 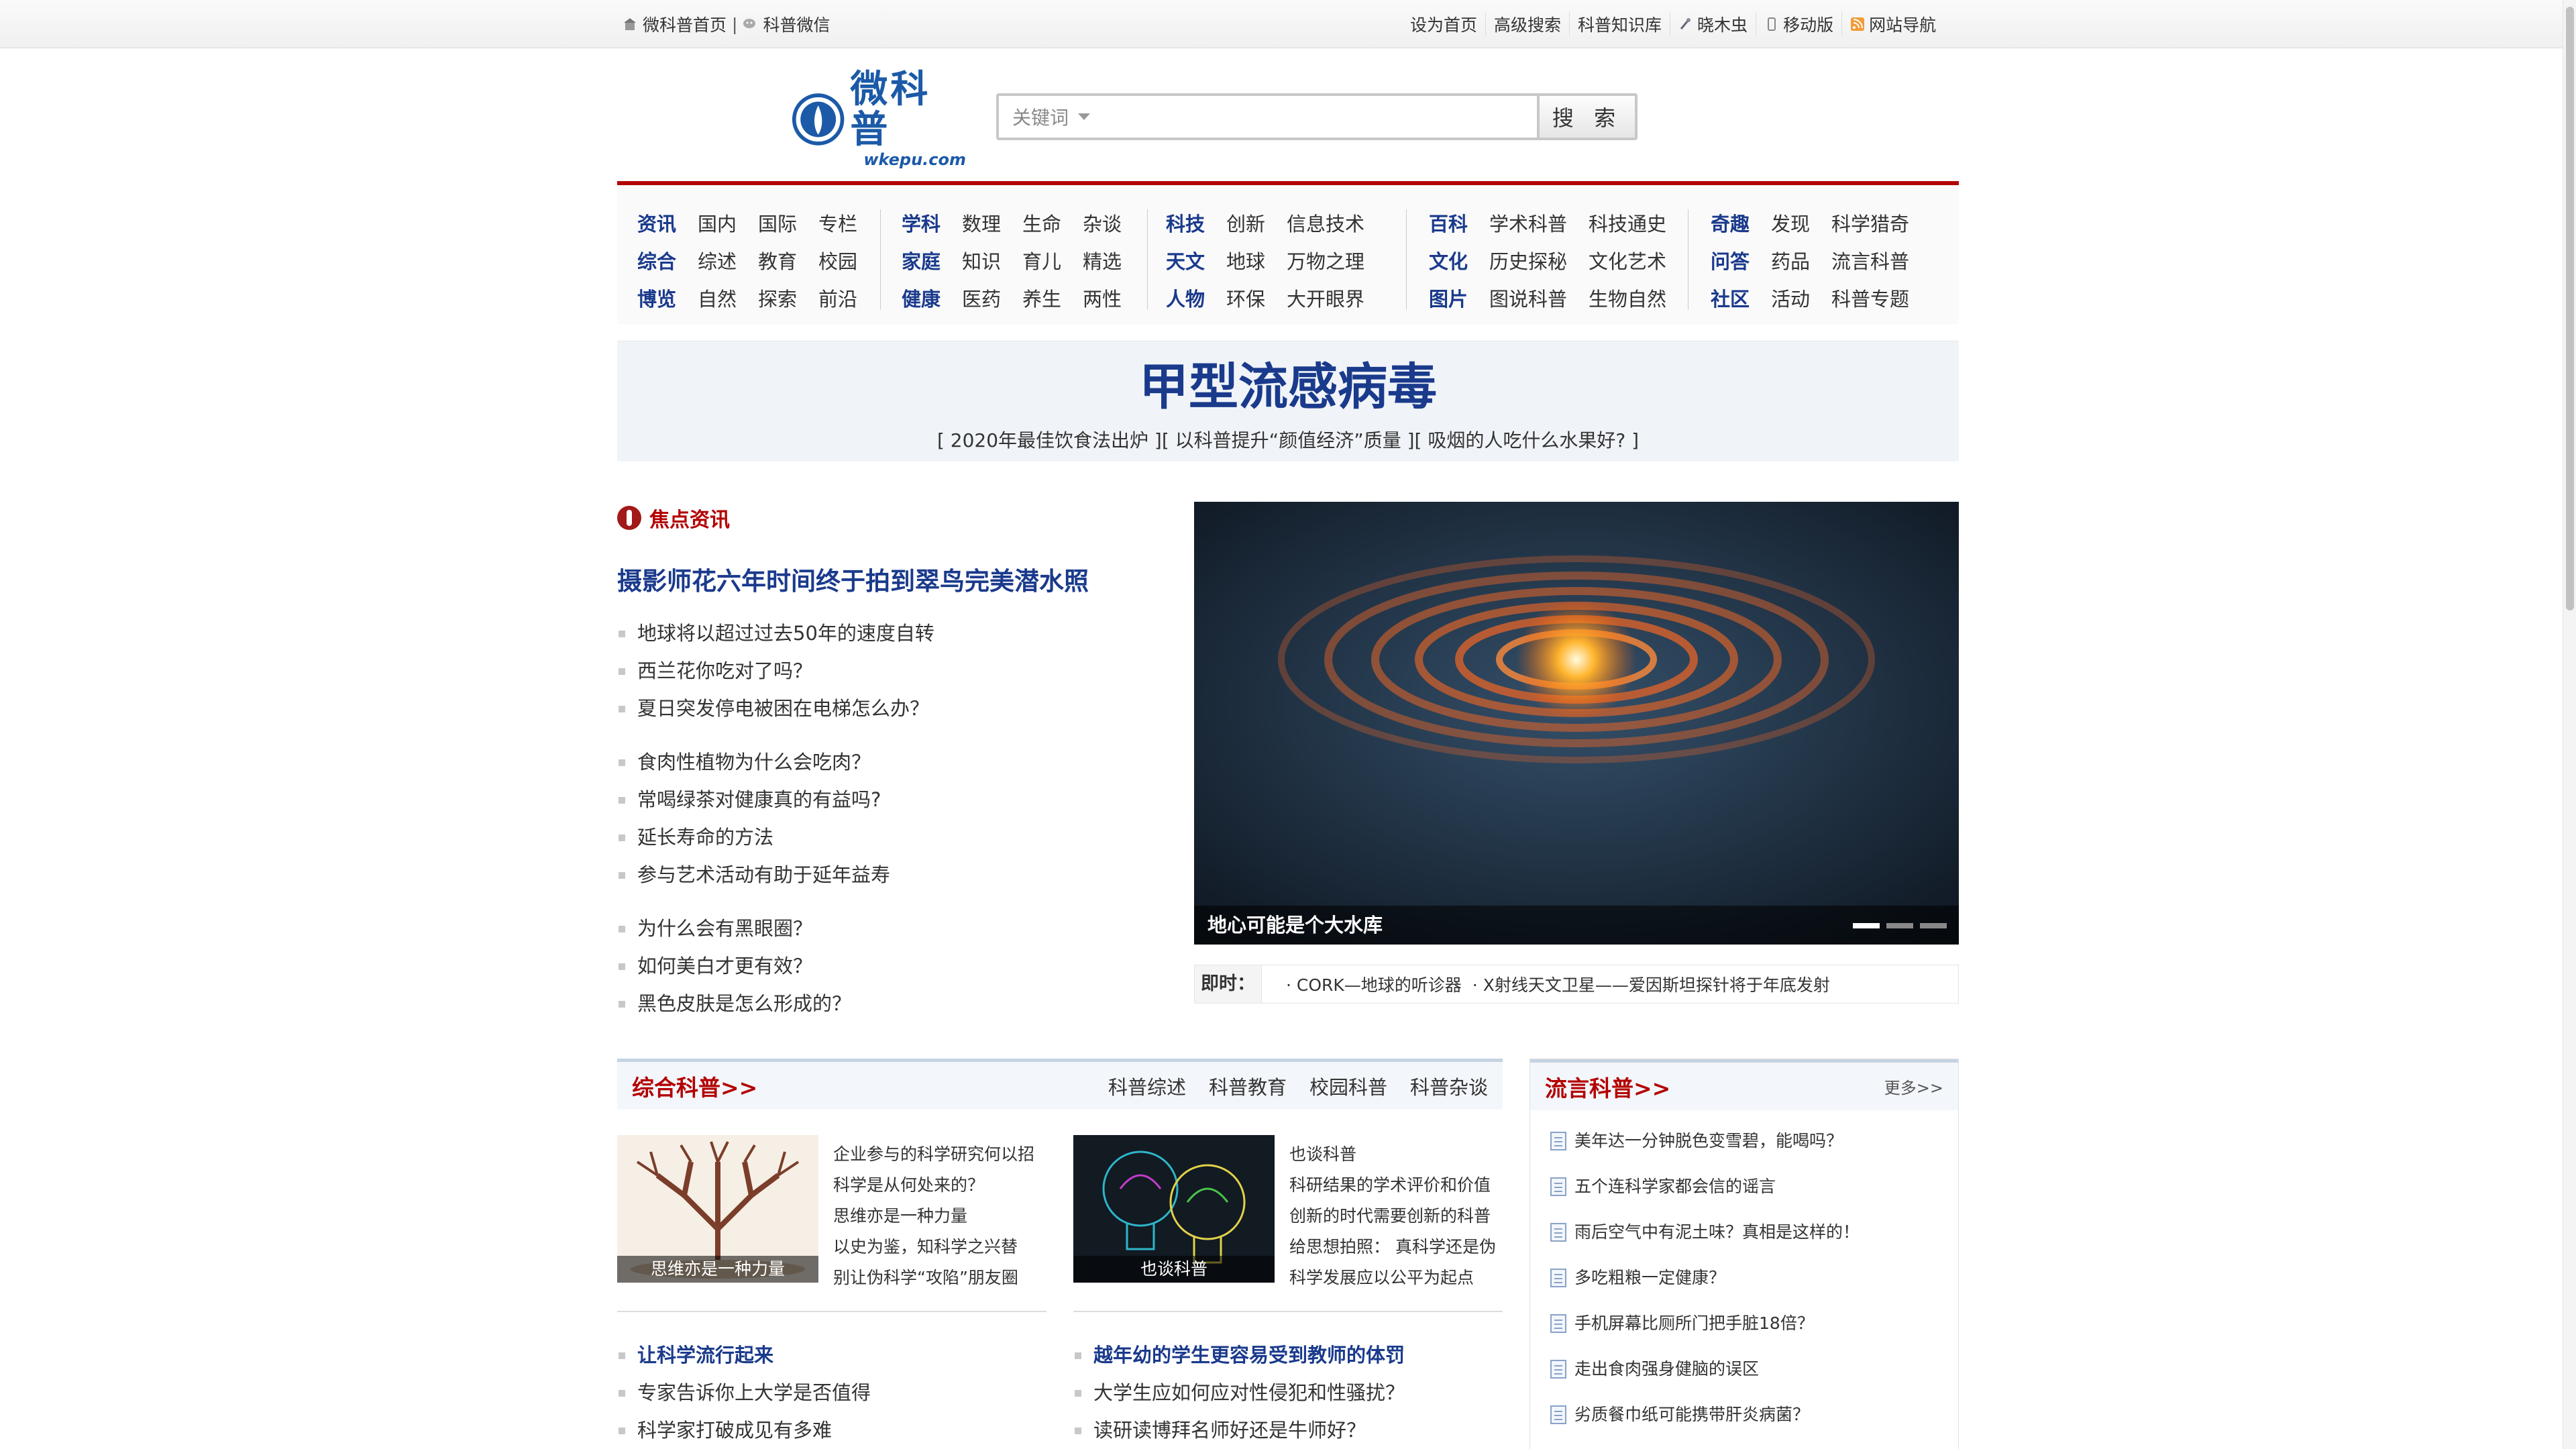 What do you see at coordinates (885, 671) in the screenshot?
I see `list-item: 西兰花你吃对了吗？` at bounding box center [885, 671].